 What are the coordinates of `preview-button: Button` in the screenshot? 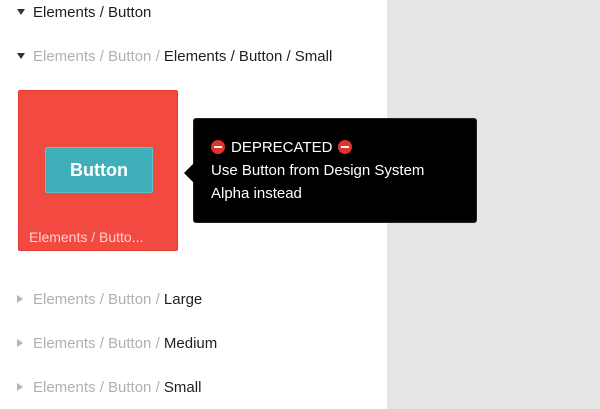 It's located at (99, 170).